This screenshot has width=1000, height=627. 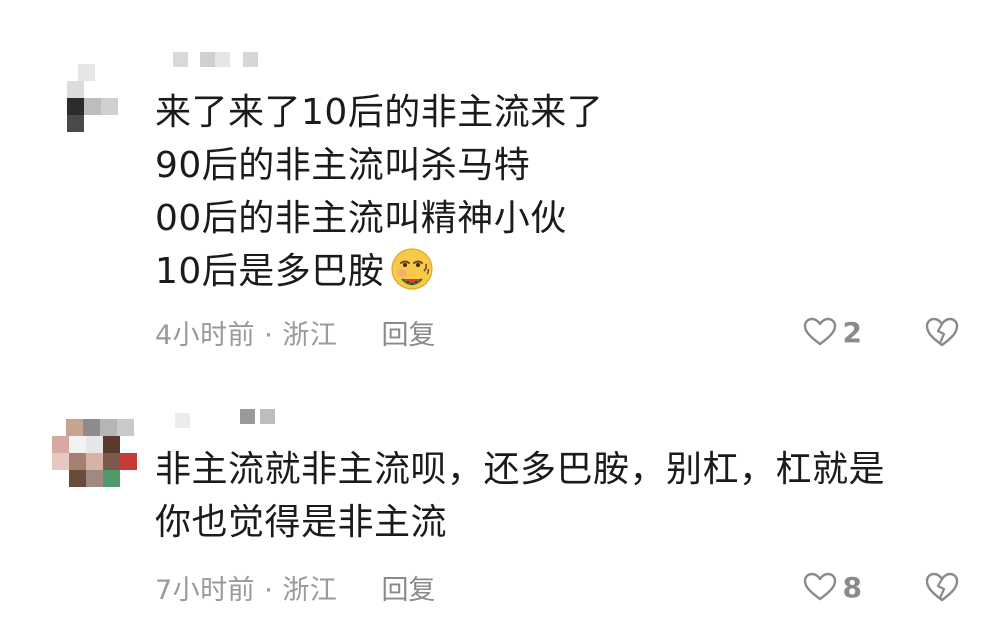 What do you see at coordinates (557, 332) in the screenshot?
I see `comment-meta: 4小时前 · 浙江 回复 2` at bounding box center [557, 332].